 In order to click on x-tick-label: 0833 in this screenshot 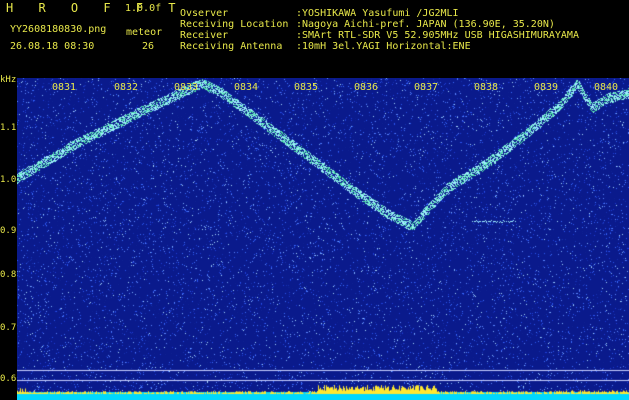, I will do `click(186, 87)`.